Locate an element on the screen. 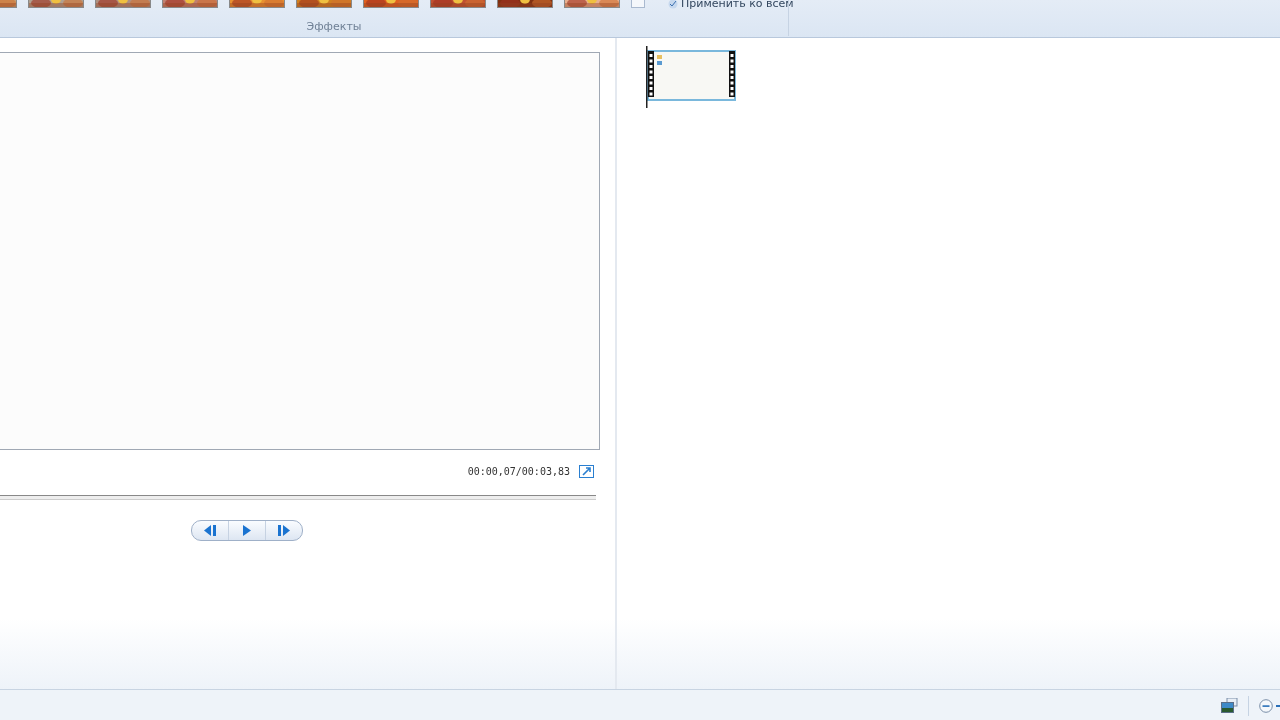 The image size is (1280, 720). next-frame-icon is located at coordinates (284, 530).